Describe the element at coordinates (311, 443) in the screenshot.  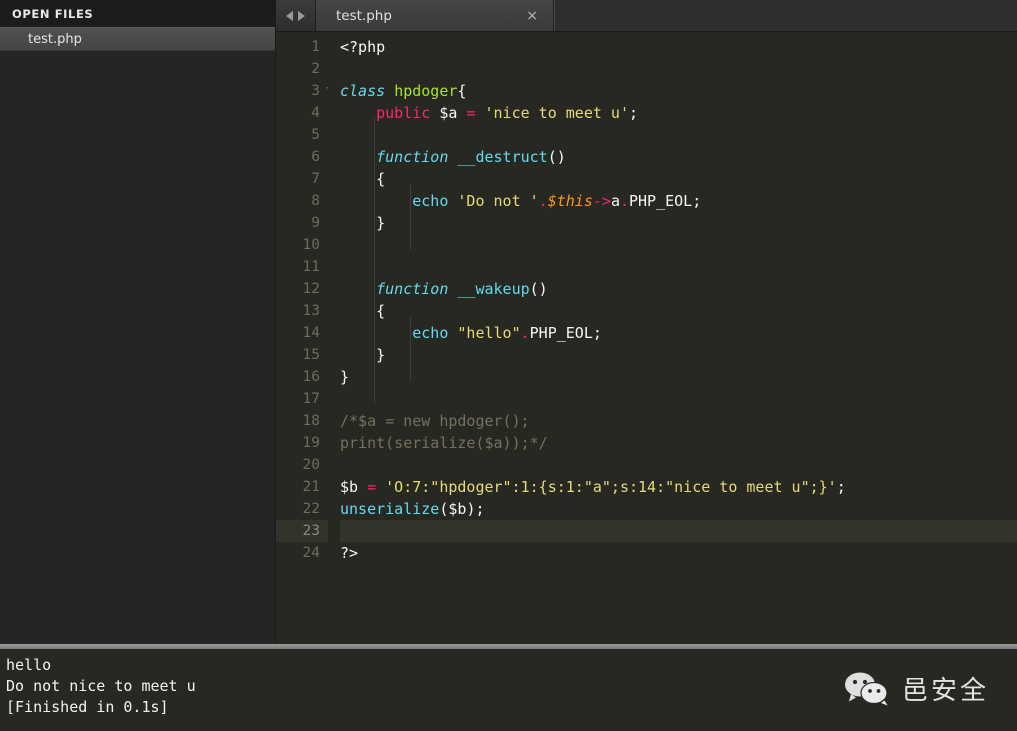
I see `line-number: 19` at that location.